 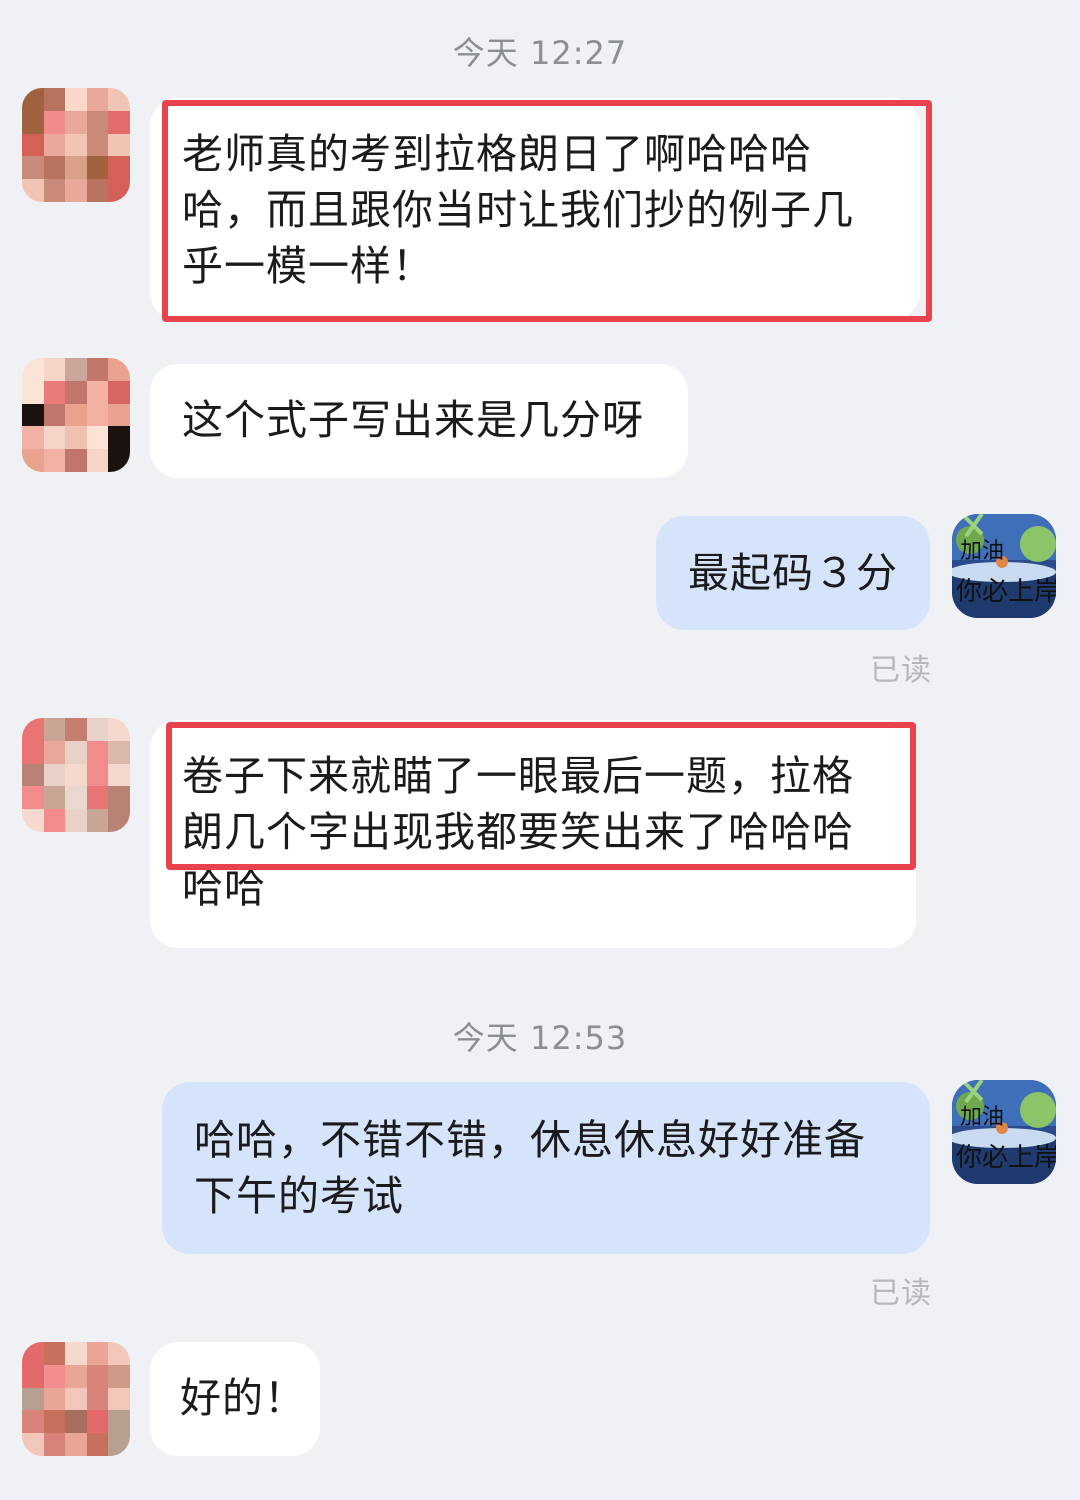 What do you see at coordinates (533, 834) in the screenshot?
I see `message-bubble-incoming: 卷子下来就瞄了一眼最后一题，拉格 朗几个字出现我都要笑出来了哈哈哈 哈哈` at bounding box center [533, 834].